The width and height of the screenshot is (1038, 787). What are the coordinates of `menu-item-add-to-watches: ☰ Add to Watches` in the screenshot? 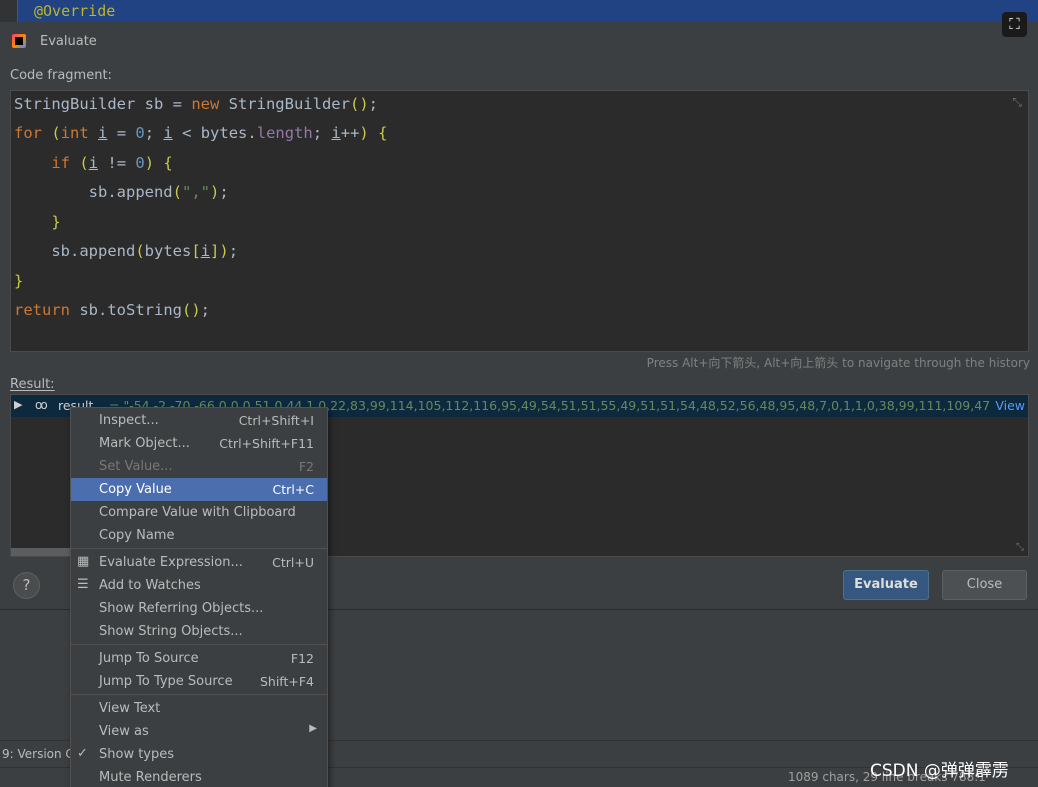 It's located at (199, 585).